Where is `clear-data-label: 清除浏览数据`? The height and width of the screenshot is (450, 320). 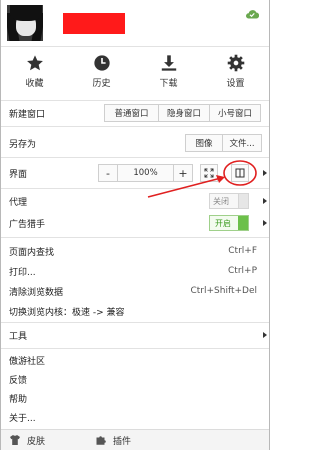
clear-data-label: 清除浏览数据 is located at coordinates (36, 292).